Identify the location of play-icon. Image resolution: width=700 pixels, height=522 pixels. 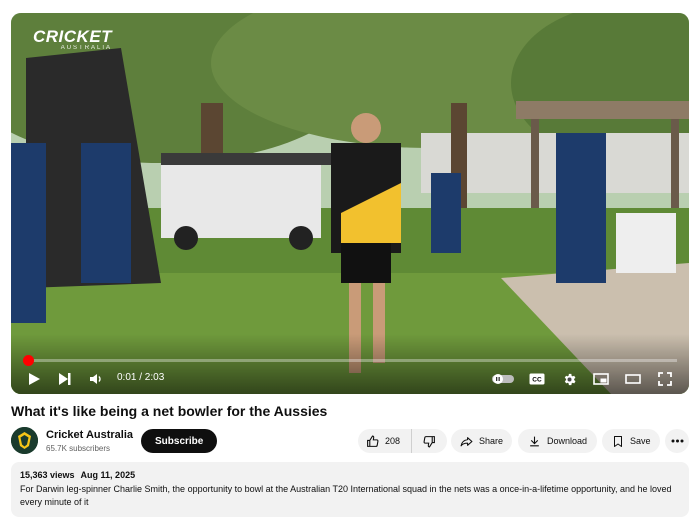
(34, 379).